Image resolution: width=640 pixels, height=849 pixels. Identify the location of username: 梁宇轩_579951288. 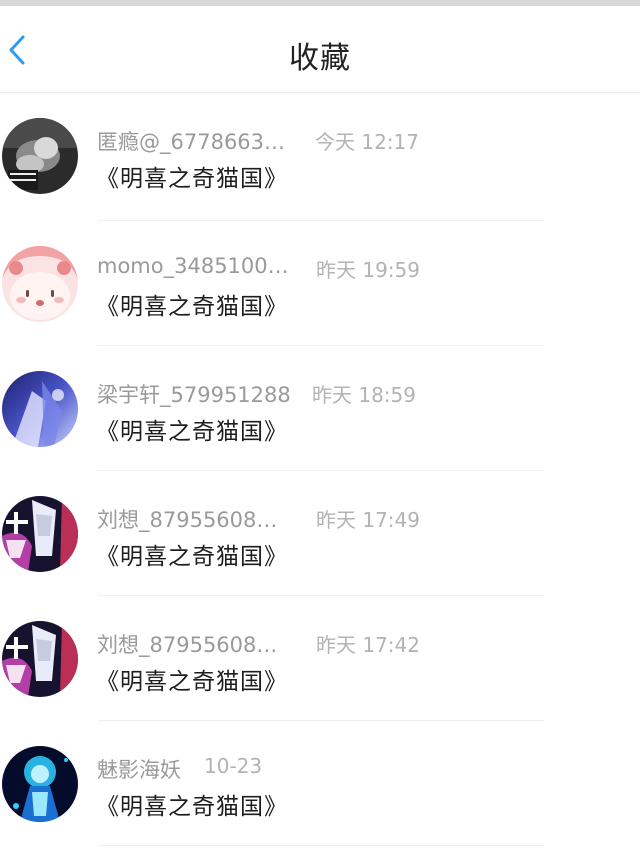
(194, 394).